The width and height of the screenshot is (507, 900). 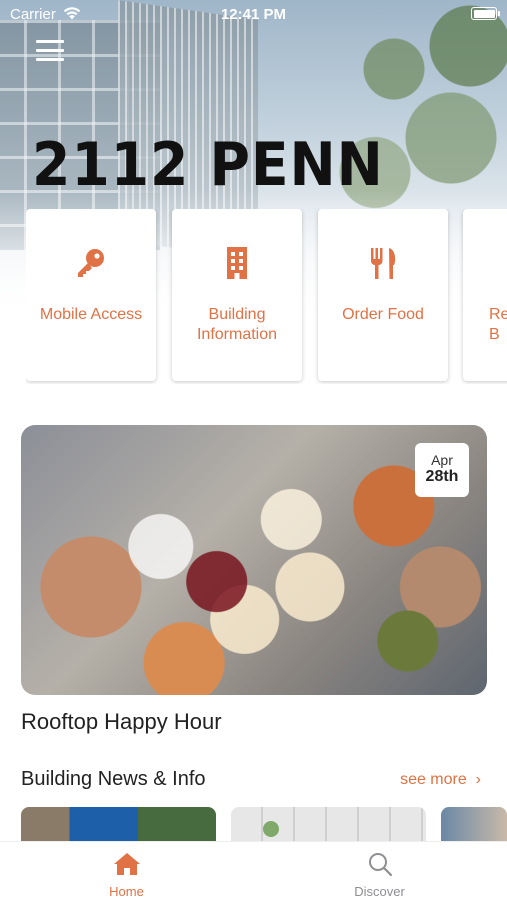 What do you see at coordinates (121, 722) in the screenshot?
I see `event-title: Rooftop Happy Hour` at bounding box center [121, 722].